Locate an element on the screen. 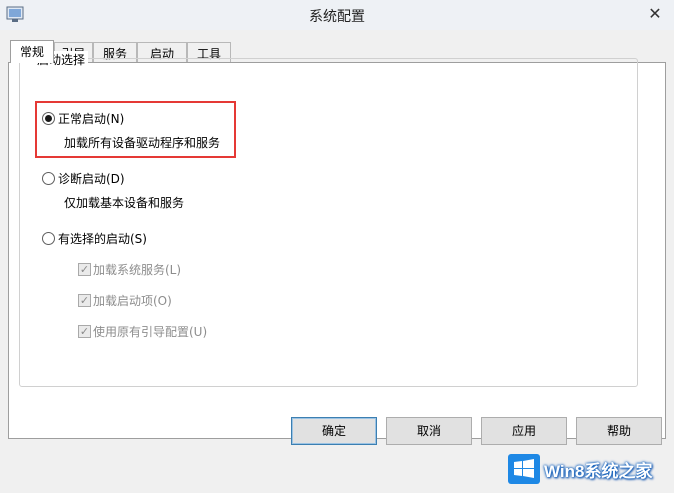 This screenshot has height=493, width=674. load-startup-items-label: 加载启动项(O) is located at coordinates (132, 301).